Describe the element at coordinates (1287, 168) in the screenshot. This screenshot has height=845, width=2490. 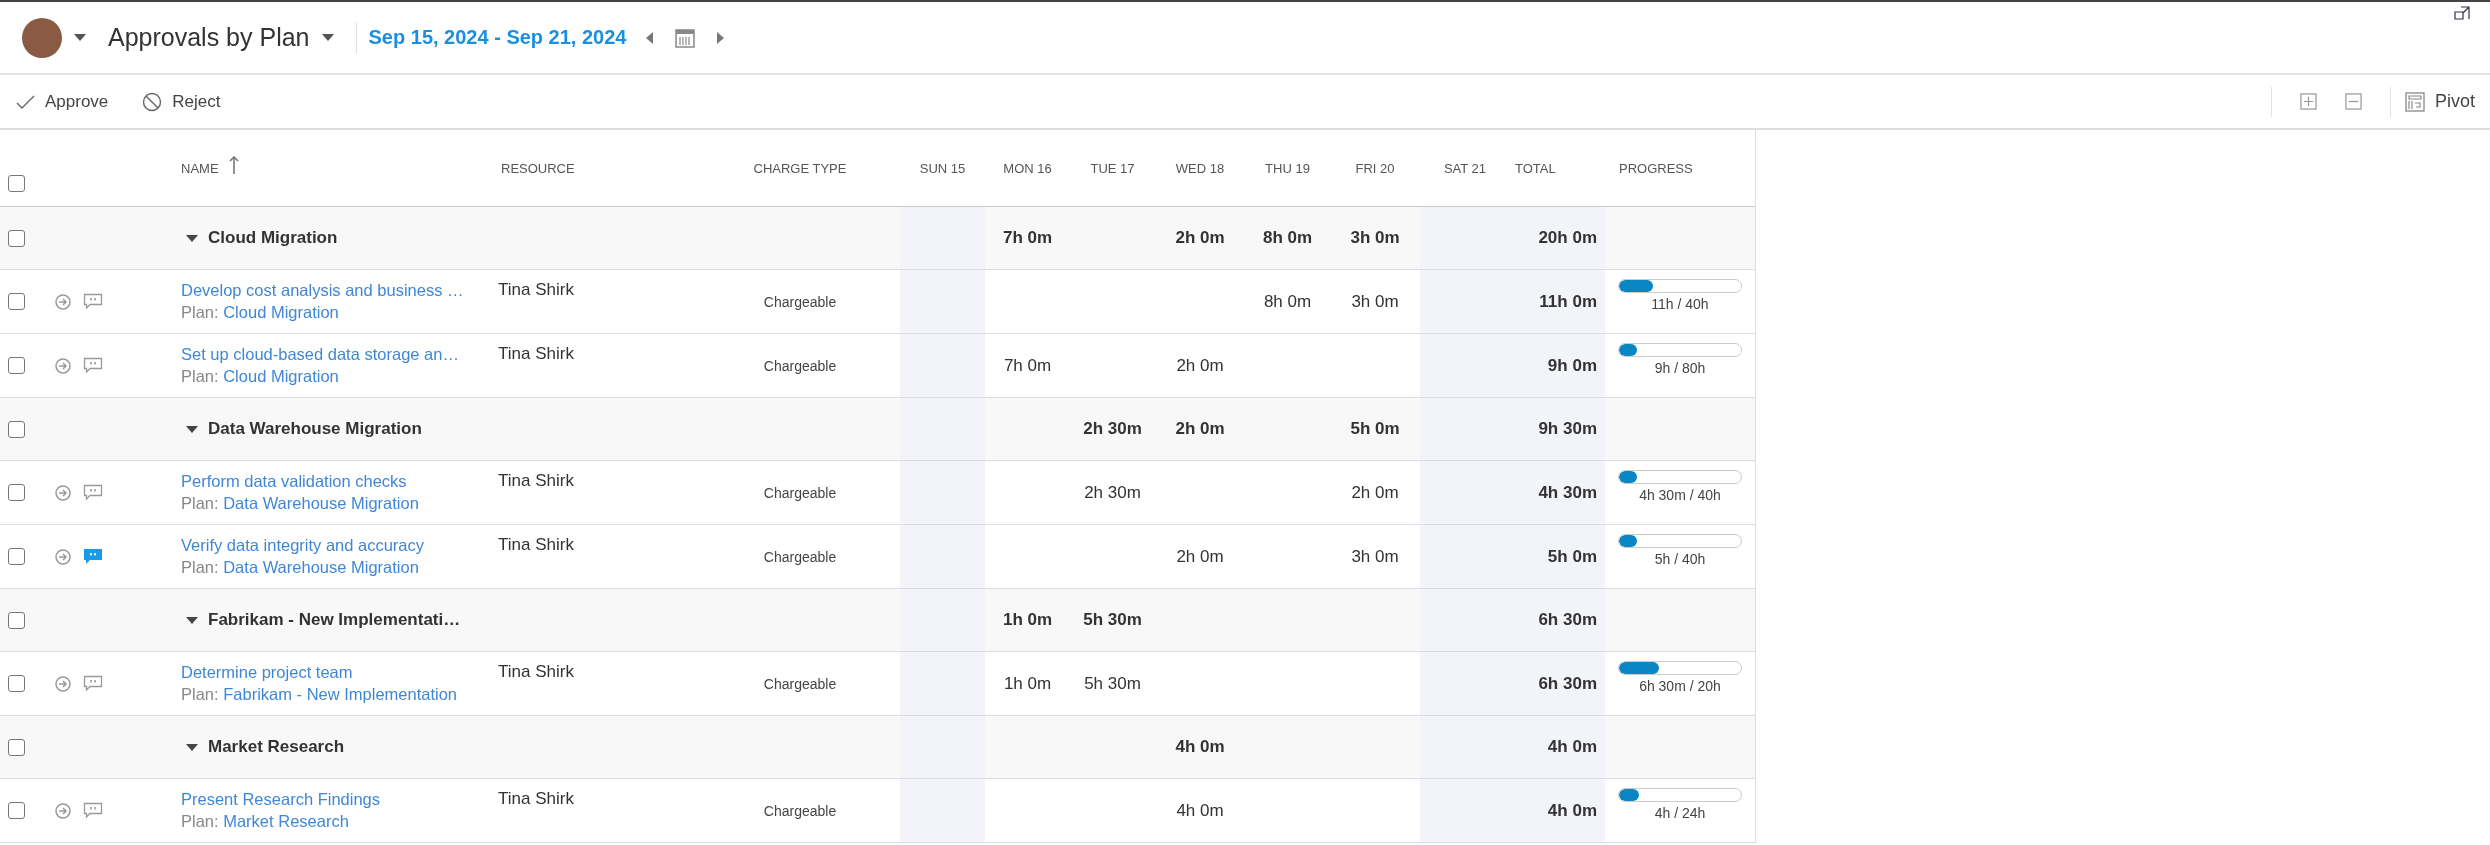
I see `column-header: THU 19` at that location.